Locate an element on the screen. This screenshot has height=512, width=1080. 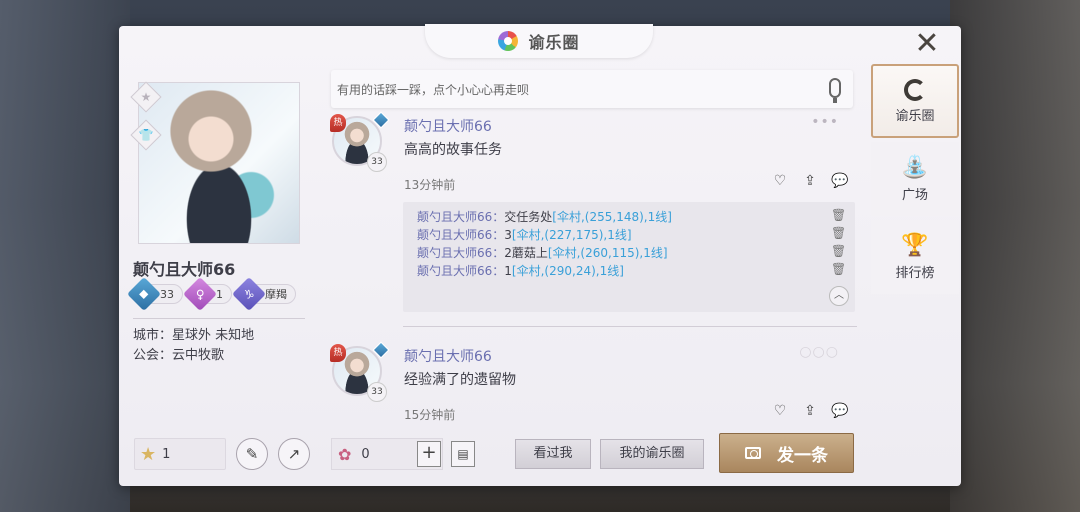
tab-ranking: 🏆 排行榜 is located at coordinates (915, 257).